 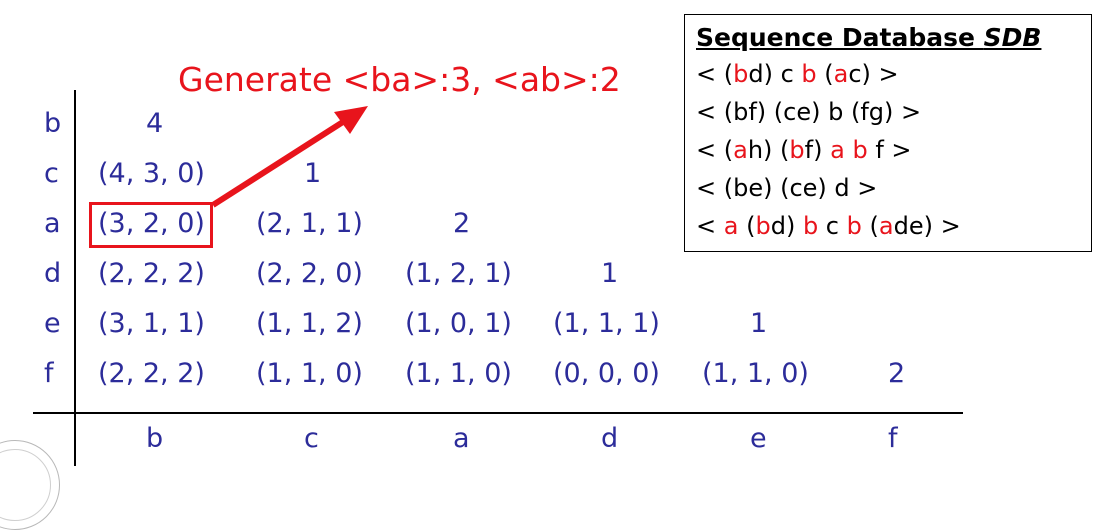 I want to click on arrow-shaft, so click(x=279, y=162).